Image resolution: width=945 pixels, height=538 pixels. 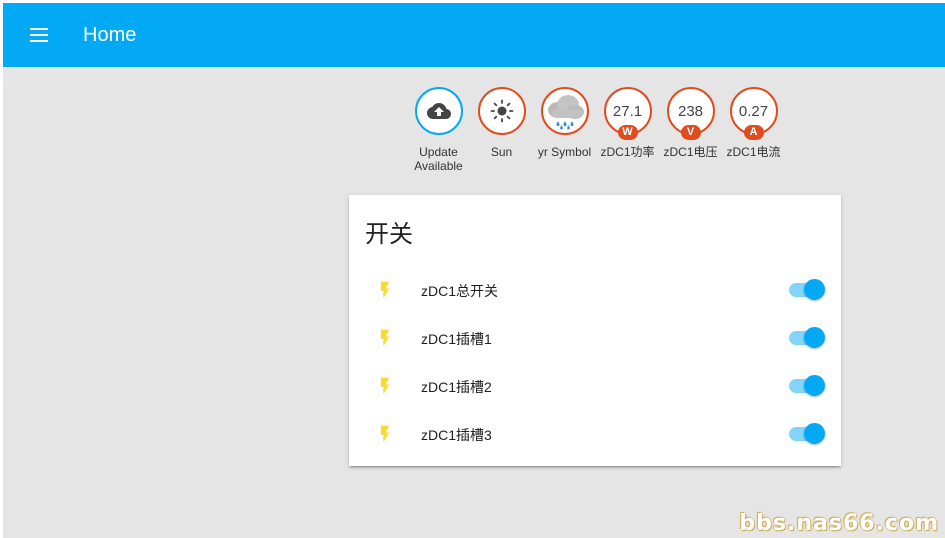 I want to click on watermark: bbs.nas66.com, so click(x=839, y=523).